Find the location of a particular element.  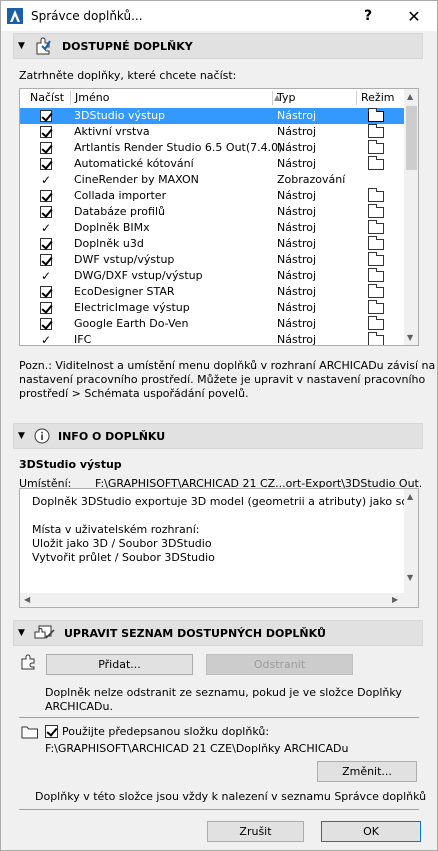

use-folder-label: Použijte předepsanou složku doplňků: is located at coordinates (165, 731).